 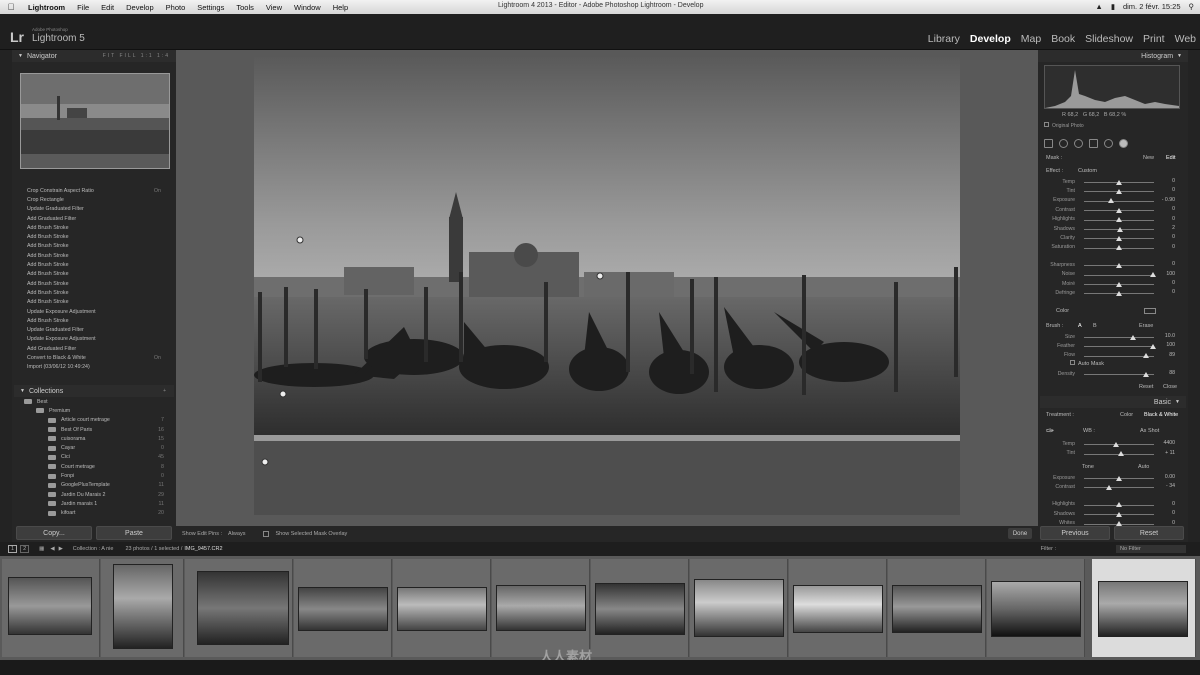 What do you see at coordinates (94, 391) in the screenshot?
I see `collections-header: ▼ Collections +` at bounding box center [94, 391].